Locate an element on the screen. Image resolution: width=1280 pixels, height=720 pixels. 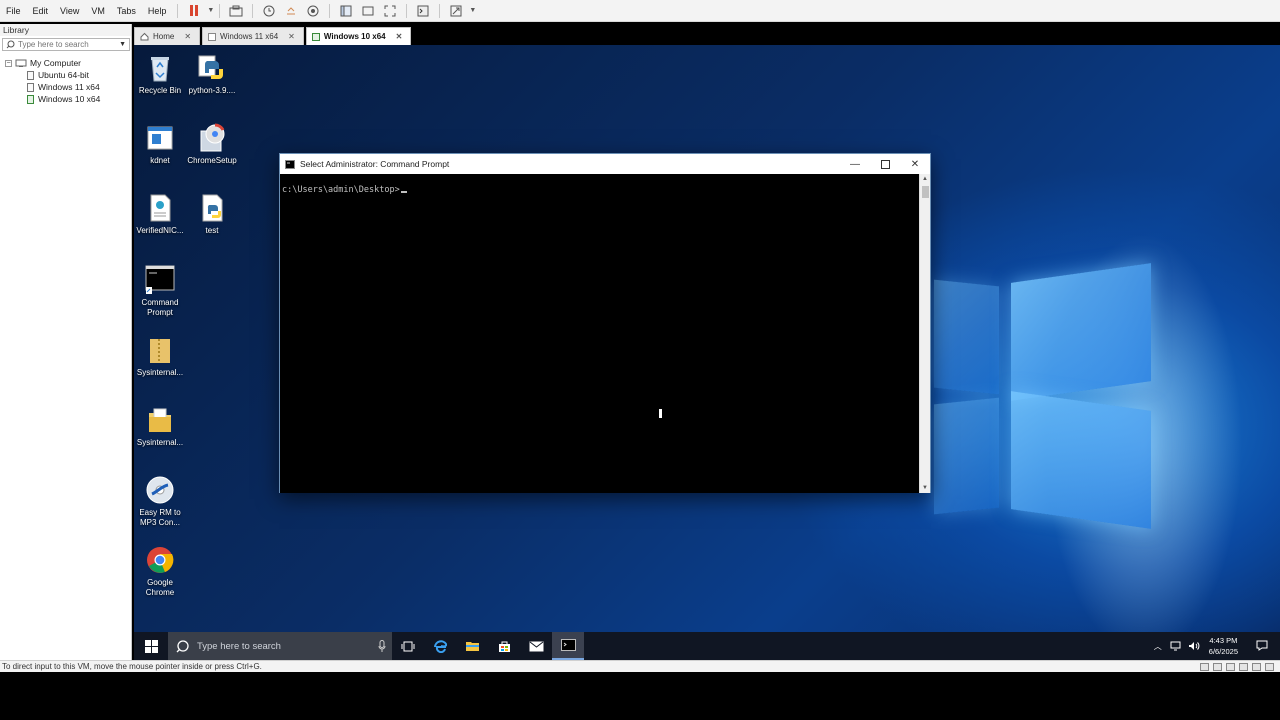
tab-home: Home ✕ is located at coordinates (167, 36).